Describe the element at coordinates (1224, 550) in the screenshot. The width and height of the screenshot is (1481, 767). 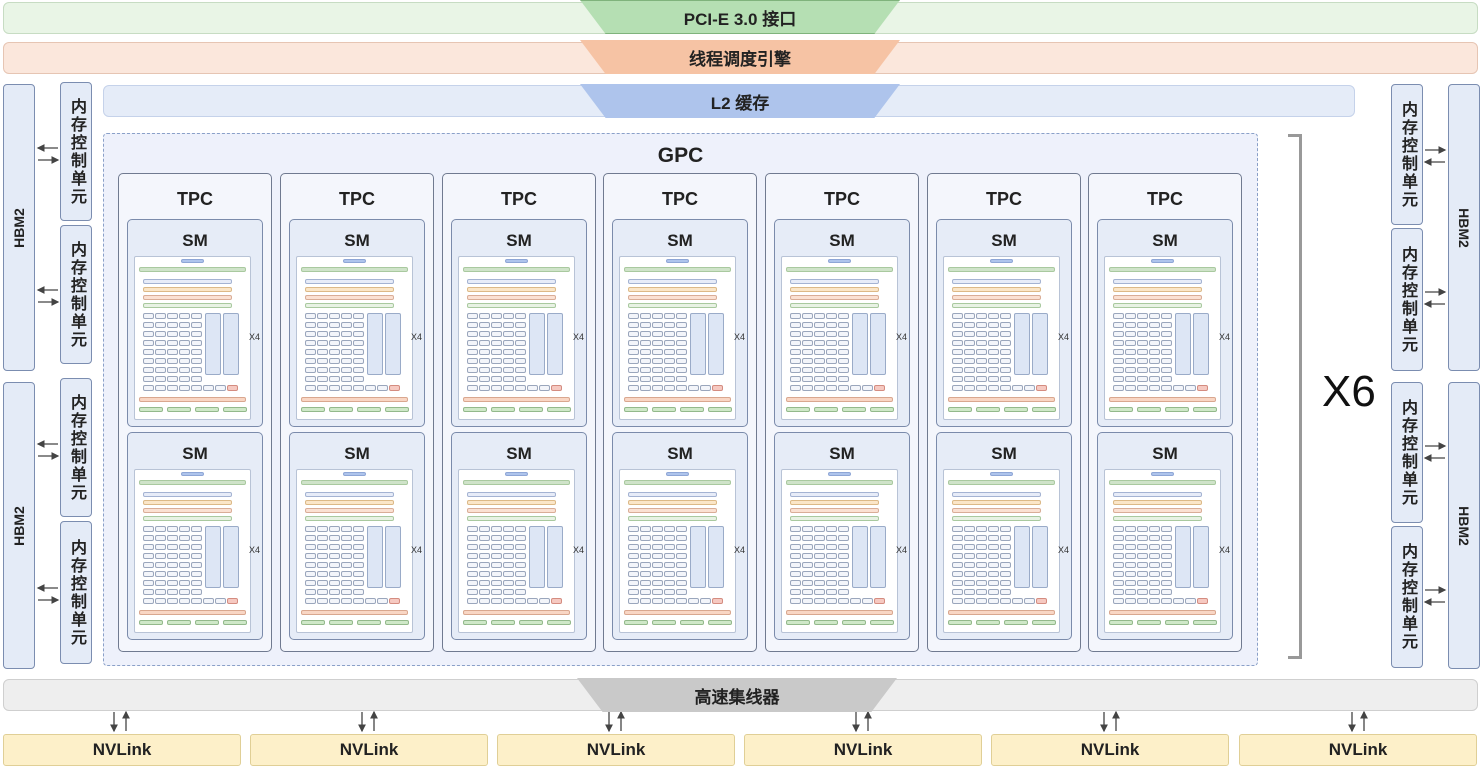
I see `sm-repeat-label: X4` at that location.